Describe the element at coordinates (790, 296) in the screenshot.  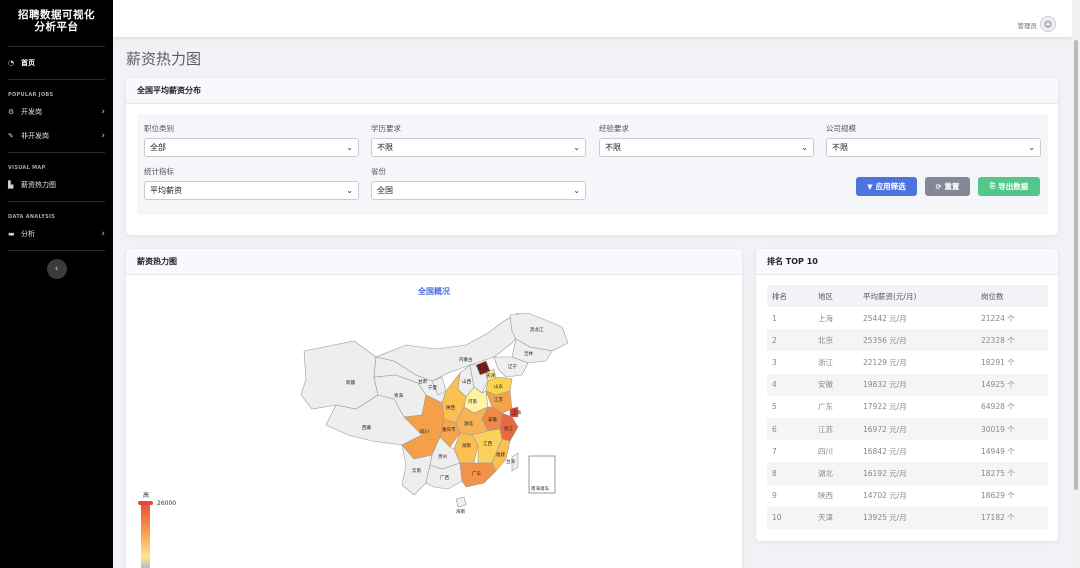
I see `rank-column-header: 排名` at that location.